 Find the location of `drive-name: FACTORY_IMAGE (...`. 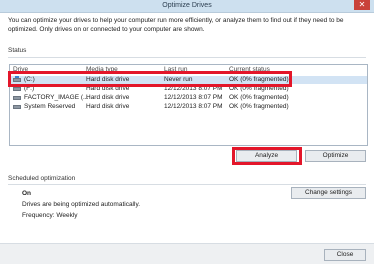

drive-name: FACTORY_IMAGE (... is located at coordinates (56, 97).